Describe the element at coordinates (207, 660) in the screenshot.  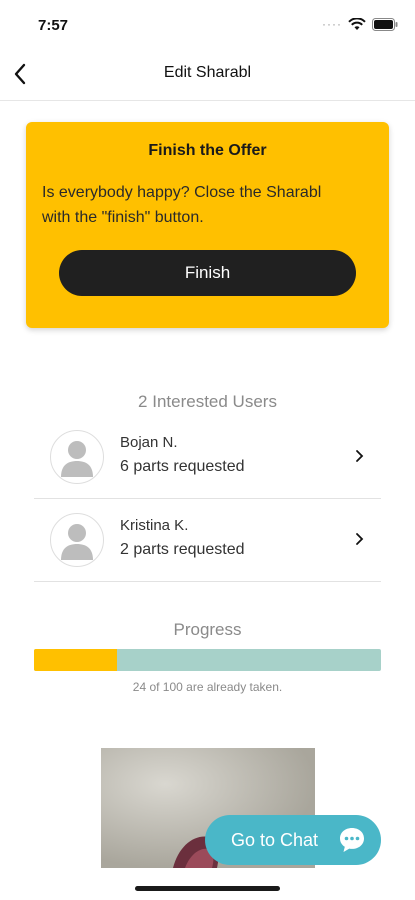
I see `progress-bar` at that location.